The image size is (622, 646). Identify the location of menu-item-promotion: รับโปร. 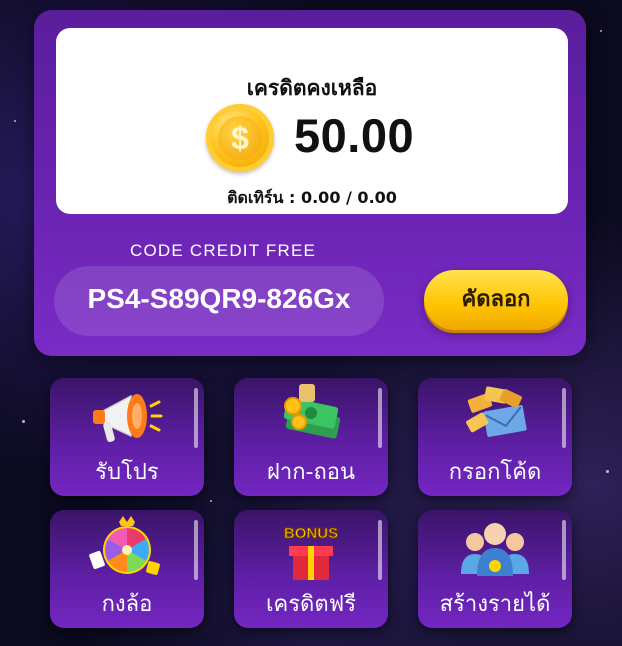
(127, 437).